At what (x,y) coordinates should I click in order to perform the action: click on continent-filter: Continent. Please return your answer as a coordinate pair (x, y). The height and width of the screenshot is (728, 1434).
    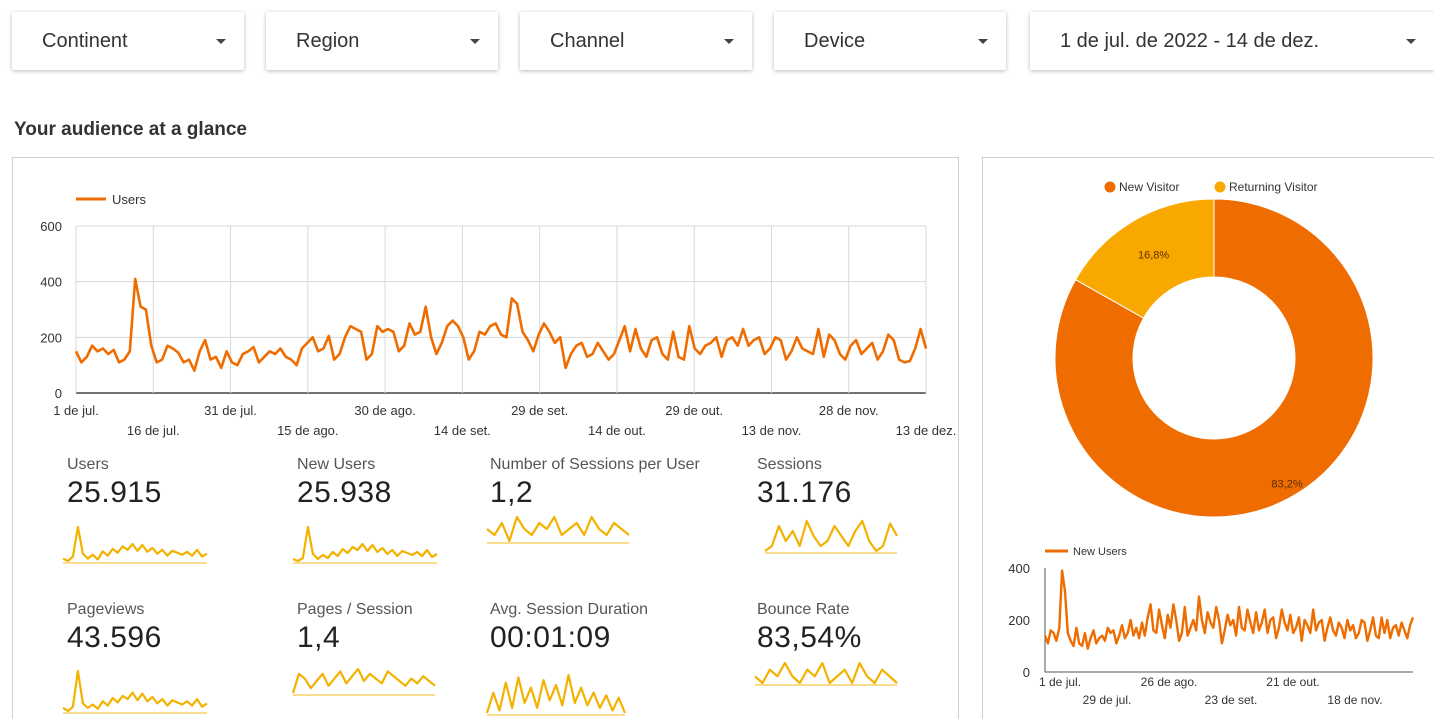
    Looking at the image, I should click on (128, 41).